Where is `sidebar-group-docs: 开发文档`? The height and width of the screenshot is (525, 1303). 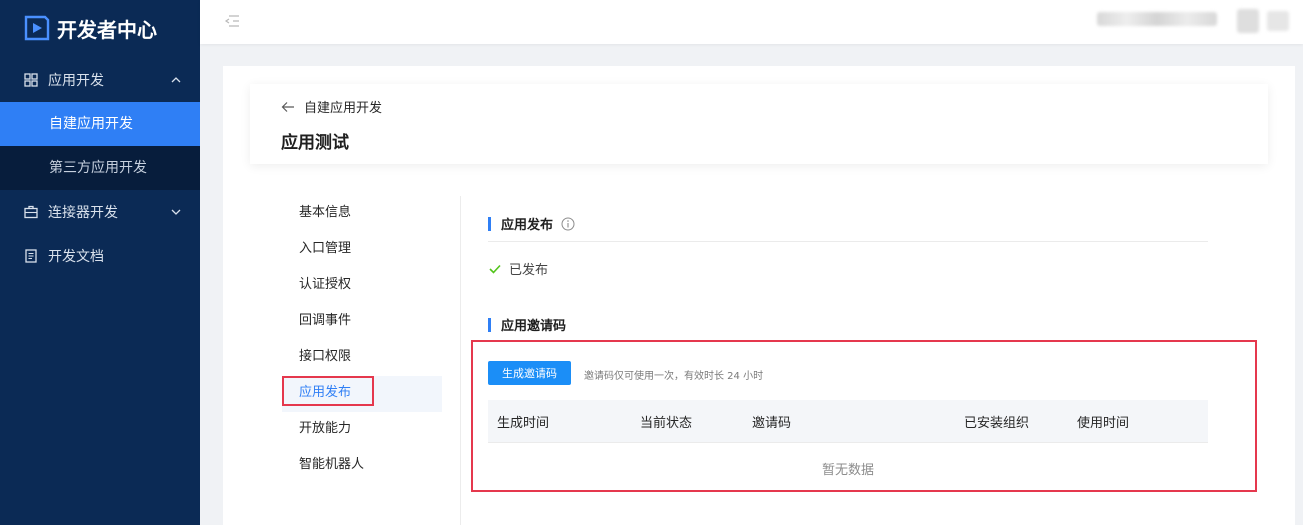 sidebar-group-docs: 开发文档 is located at coordinates (100, 256).